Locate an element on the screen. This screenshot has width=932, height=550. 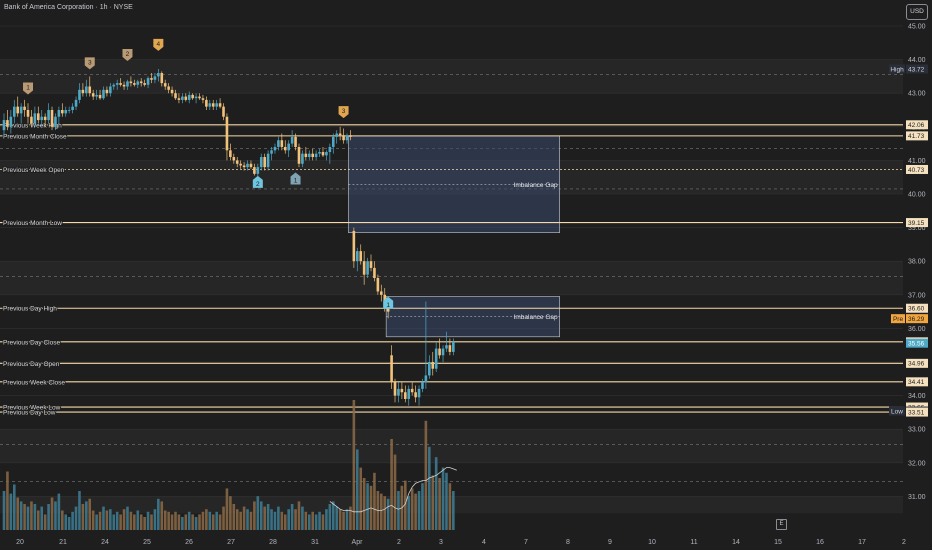
time-axis: 20 21 24 25 26 27 28 31 Apr 2 3 4 7 8 9 10 11 14 15 16 17 2 is located at coordinates (466, 541).